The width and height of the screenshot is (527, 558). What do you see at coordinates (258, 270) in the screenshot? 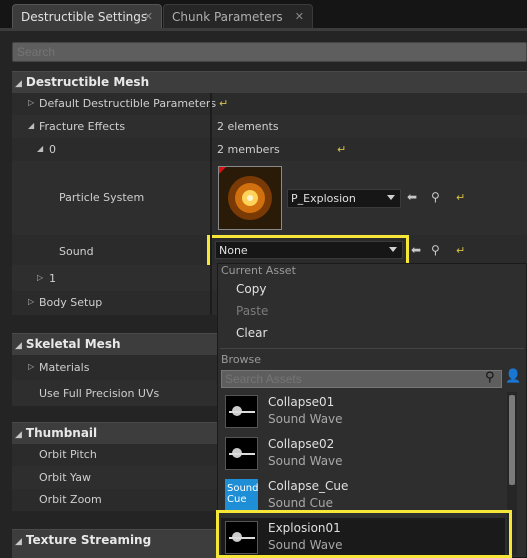
I see `menu-section-header: Current Asset` at bounding box center [258, 270].